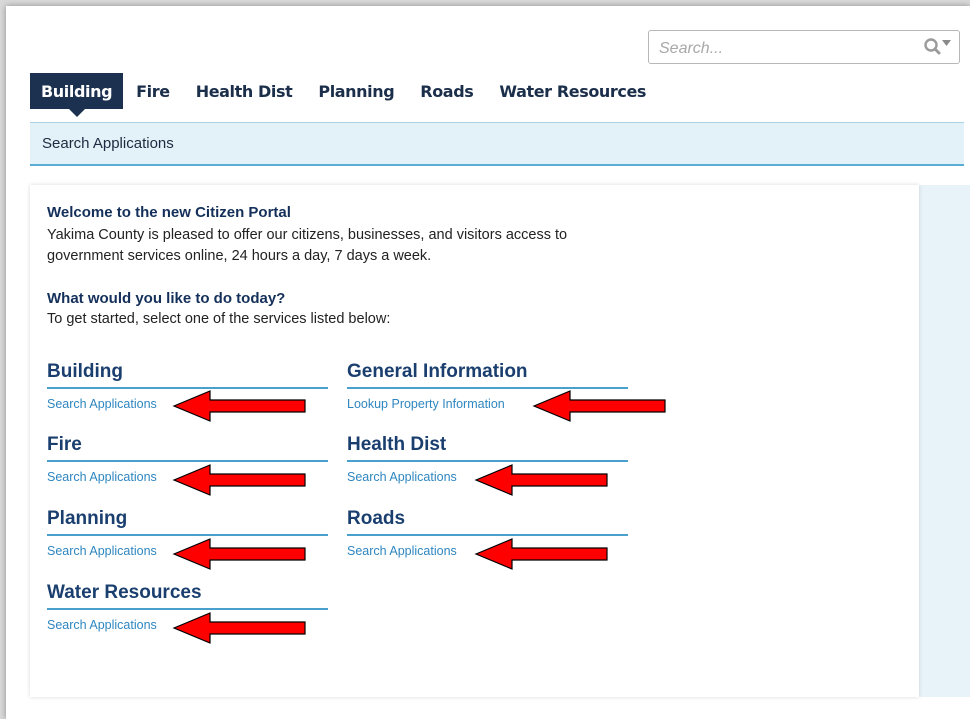 The width and height of the screenshot is (970, 719). I want to click on lookup-property-information-link: Lookup Property Information, so click(426, 404).